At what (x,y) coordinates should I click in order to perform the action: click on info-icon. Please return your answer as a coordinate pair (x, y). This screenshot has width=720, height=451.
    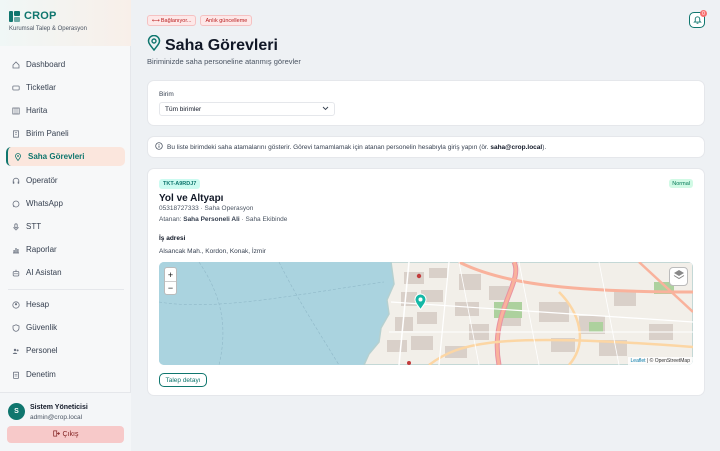
    Looking at the image, I should click on (159, 147).